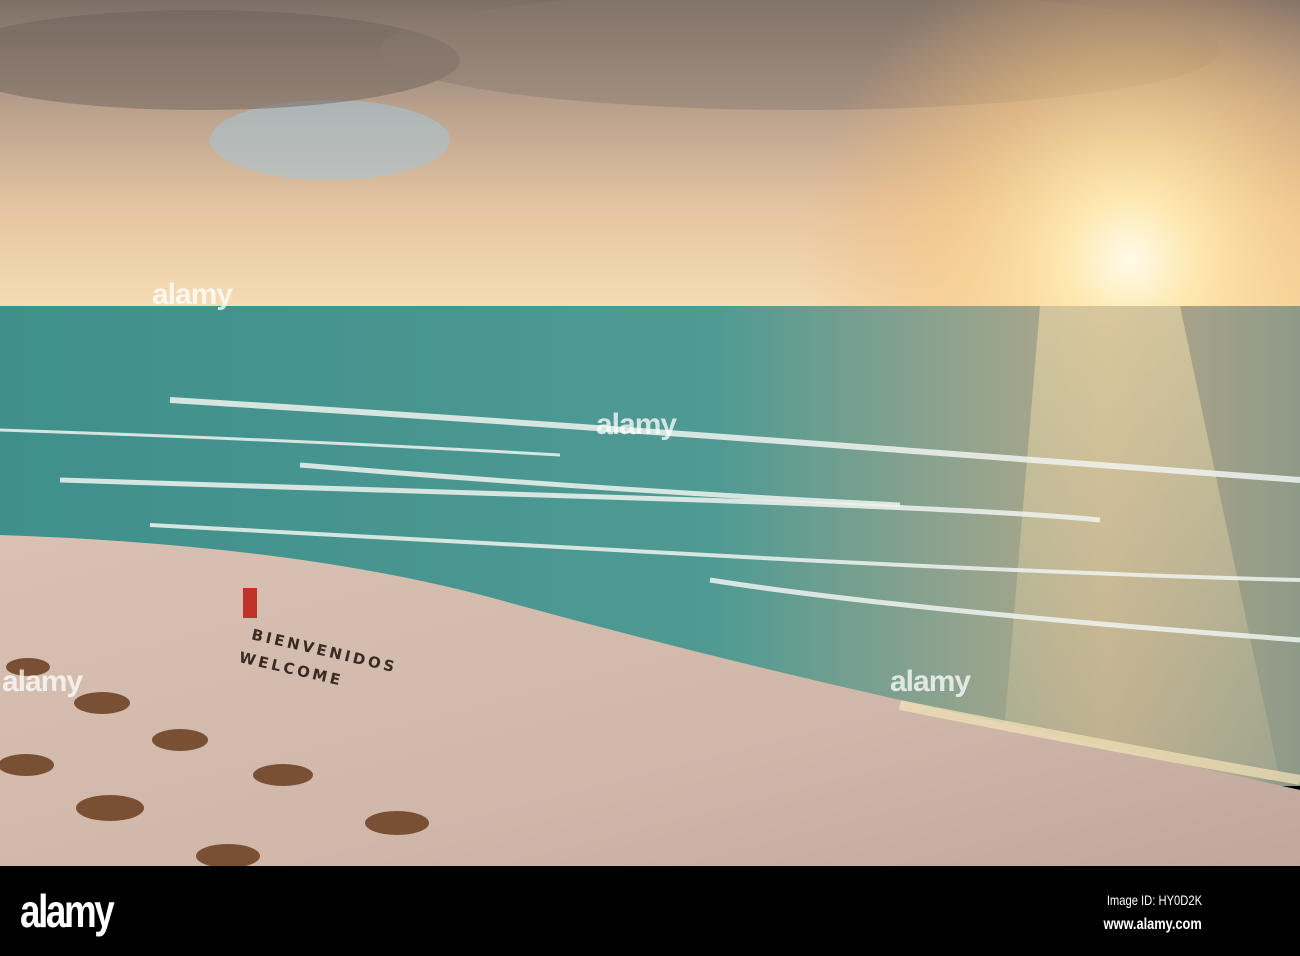 The height and width of the screenshot is (956, 1300). I want to click on alamy-logo: alamy, so click(67, 911).